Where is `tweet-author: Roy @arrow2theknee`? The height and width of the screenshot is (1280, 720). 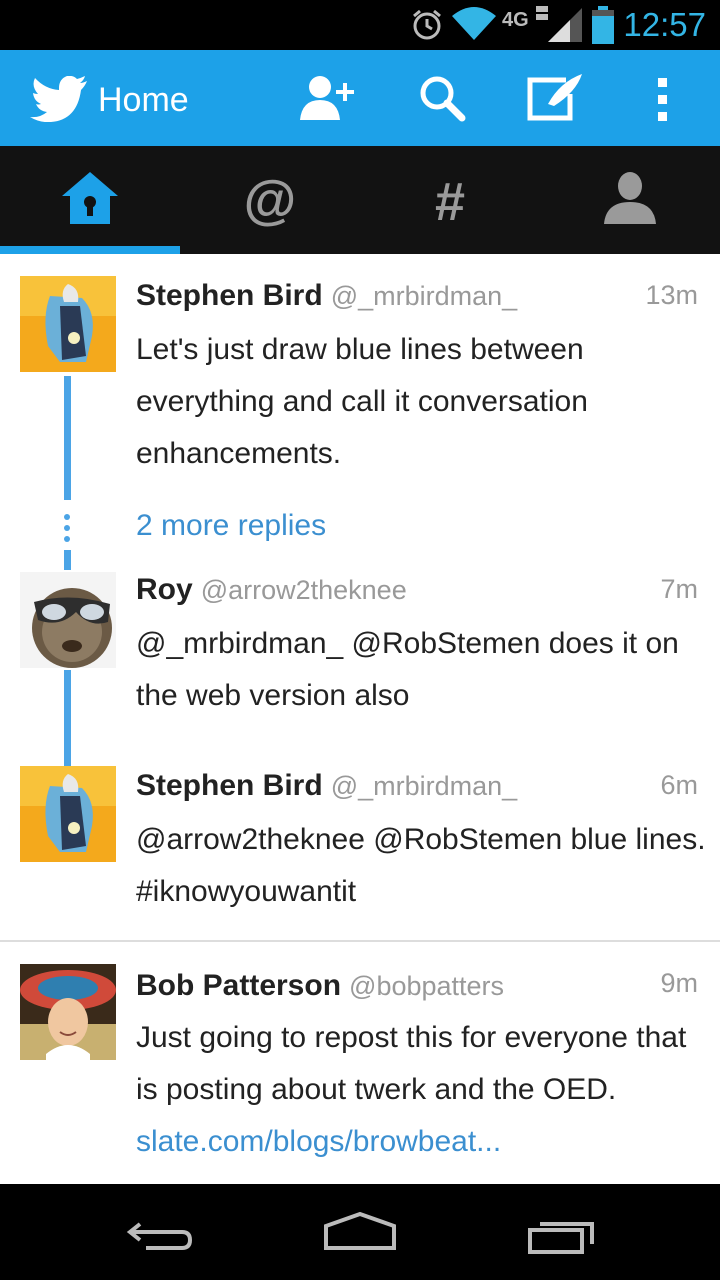 tweet-author: Roy @arrow2theknee is located at coordinates (271, 590).